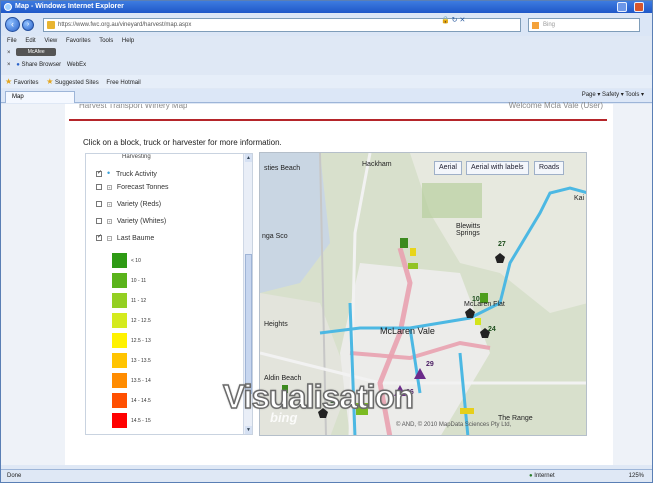 Image resolution: width=653 pixels, height=483 pixels. What do you see at coordinates (338, 120) in the screenshot?
I see `header-divider` at bounding box center [338, 120].